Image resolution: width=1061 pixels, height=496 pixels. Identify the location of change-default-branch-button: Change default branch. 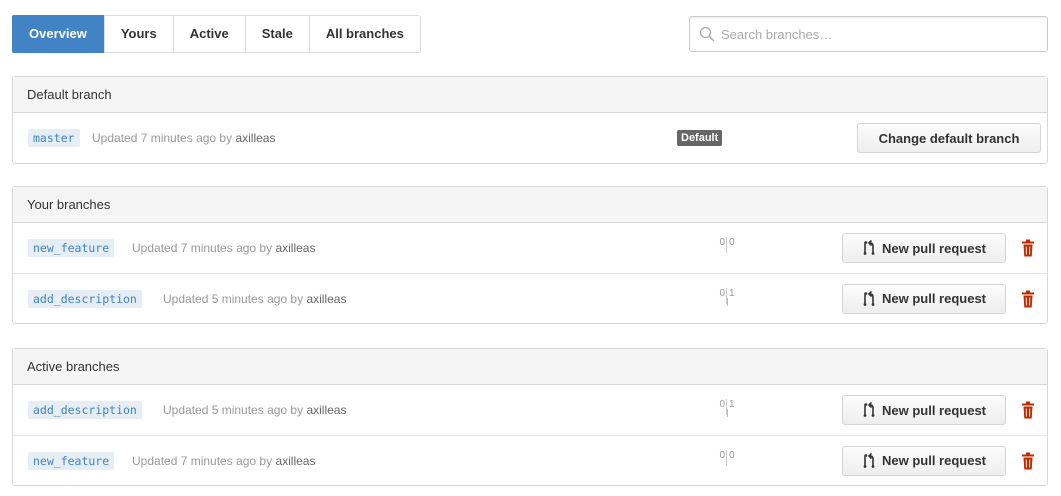
(949, 138).